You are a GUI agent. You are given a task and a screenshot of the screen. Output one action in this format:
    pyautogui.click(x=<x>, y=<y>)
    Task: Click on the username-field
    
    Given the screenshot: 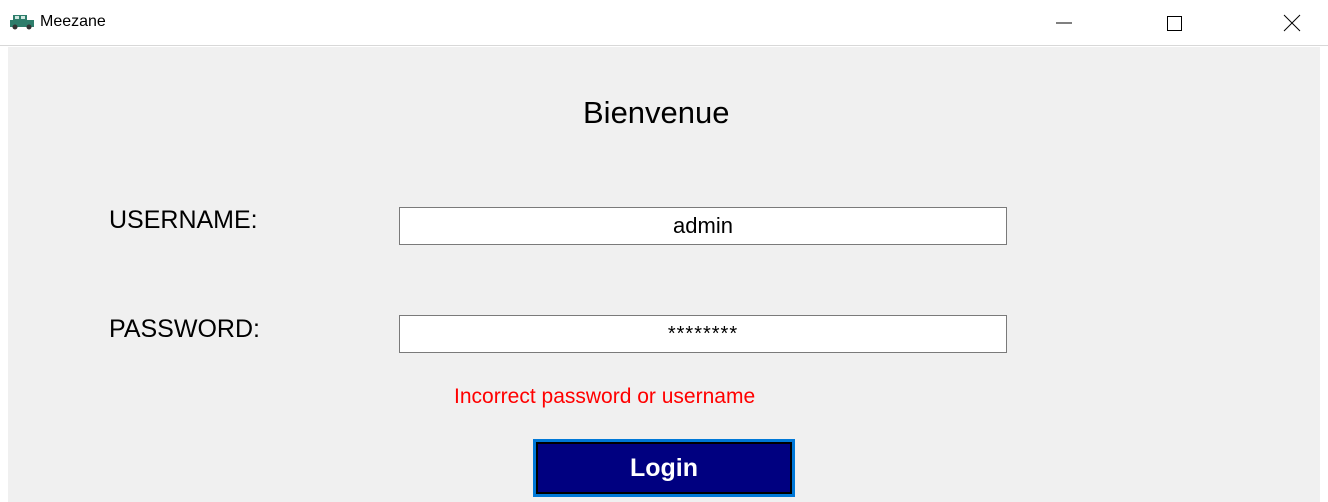 What is the action you would take?
    pyautogui.click(x=703, y=226)
    